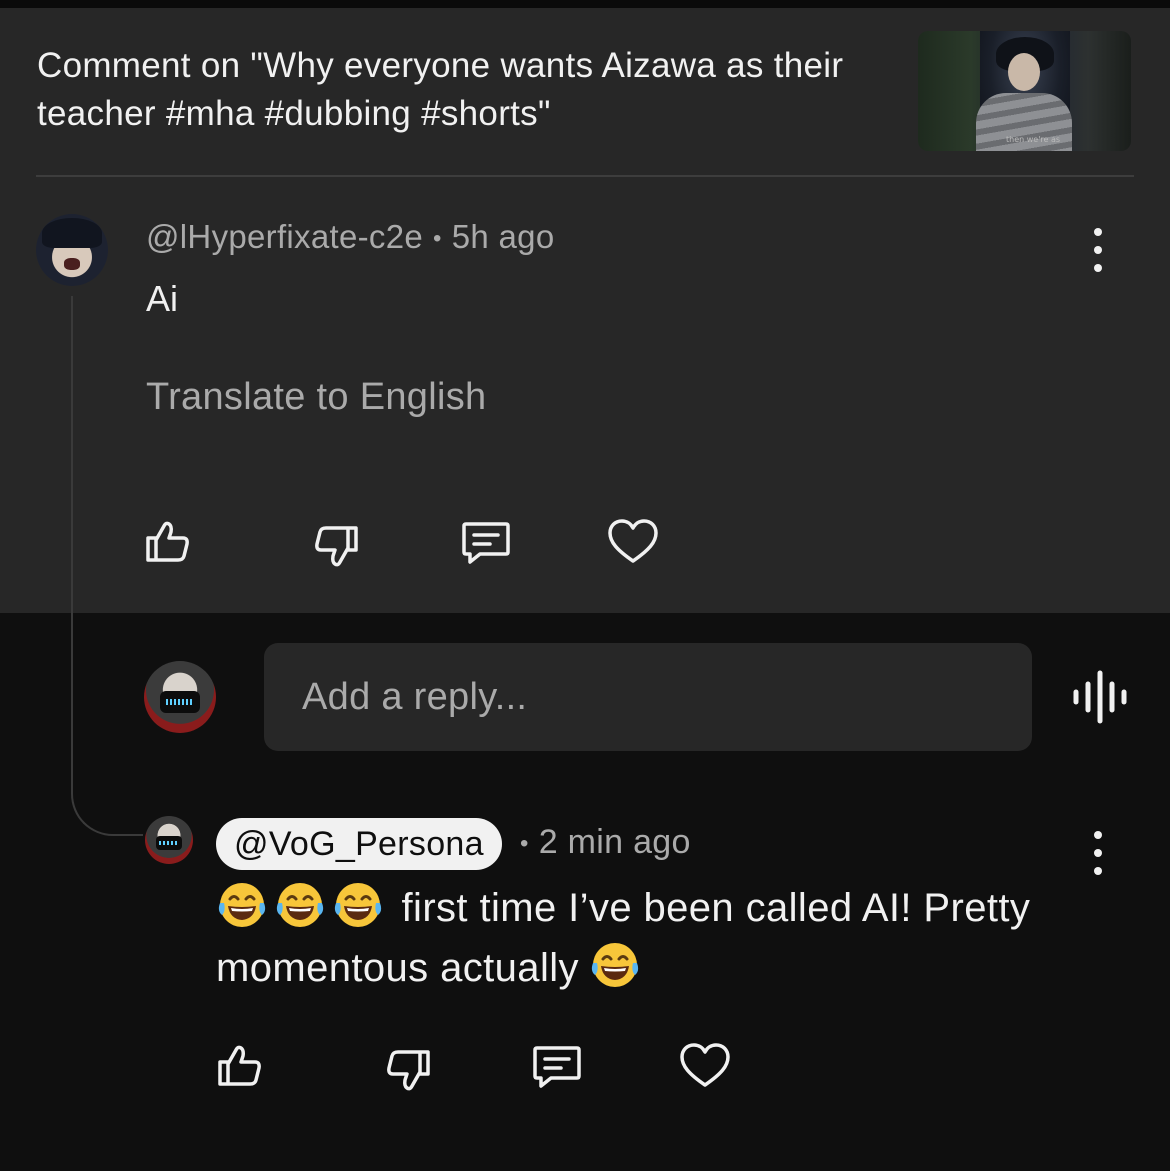  Describe the element at coordinates (169, 840) in the screenshot. I see `reply-author-avatar` at that location.